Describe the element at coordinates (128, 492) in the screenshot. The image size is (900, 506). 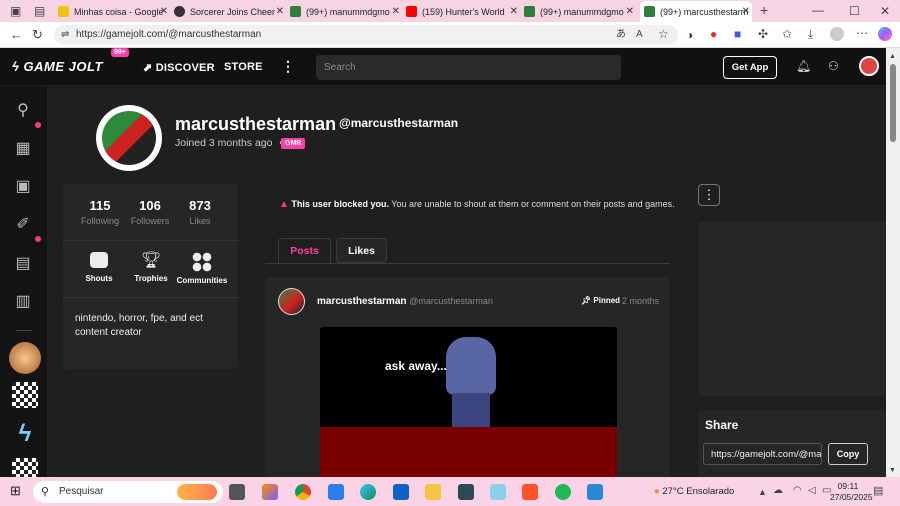
I see `taskbar-search: ⚲ Pesquisar` at that location.